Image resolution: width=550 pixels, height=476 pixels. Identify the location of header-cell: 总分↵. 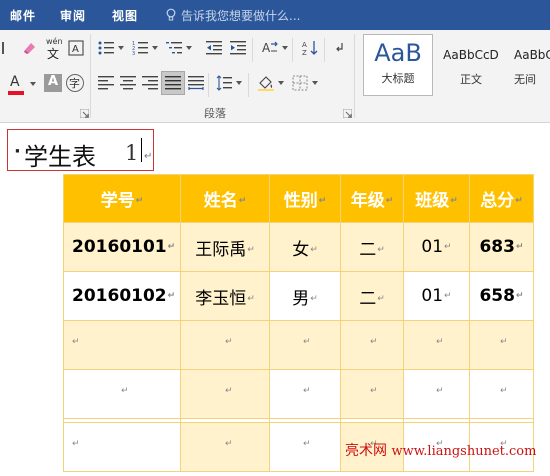
(501, 198).